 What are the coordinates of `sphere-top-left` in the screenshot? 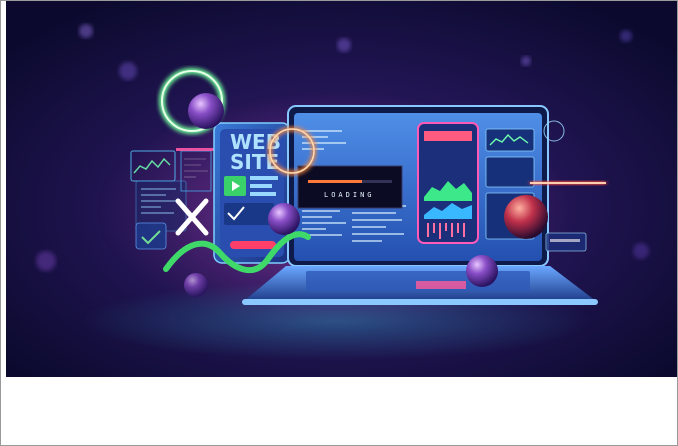 It's located at (206, 111).